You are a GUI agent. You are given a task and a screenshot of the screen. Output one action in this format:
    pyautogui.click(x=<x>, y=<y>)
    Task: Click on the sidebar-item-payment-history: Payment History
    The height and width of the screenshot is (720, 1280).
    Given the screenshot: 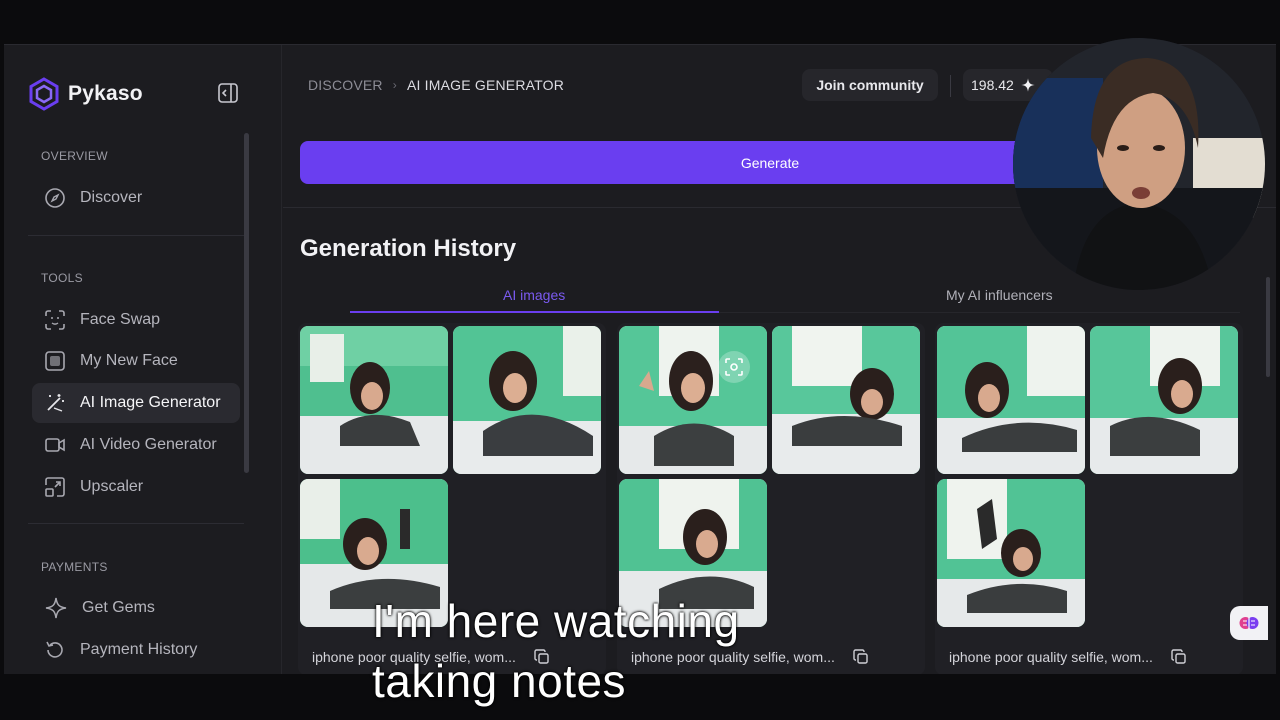 What is the action you would take?
    pyautogui.click(x=136, y=650)
    